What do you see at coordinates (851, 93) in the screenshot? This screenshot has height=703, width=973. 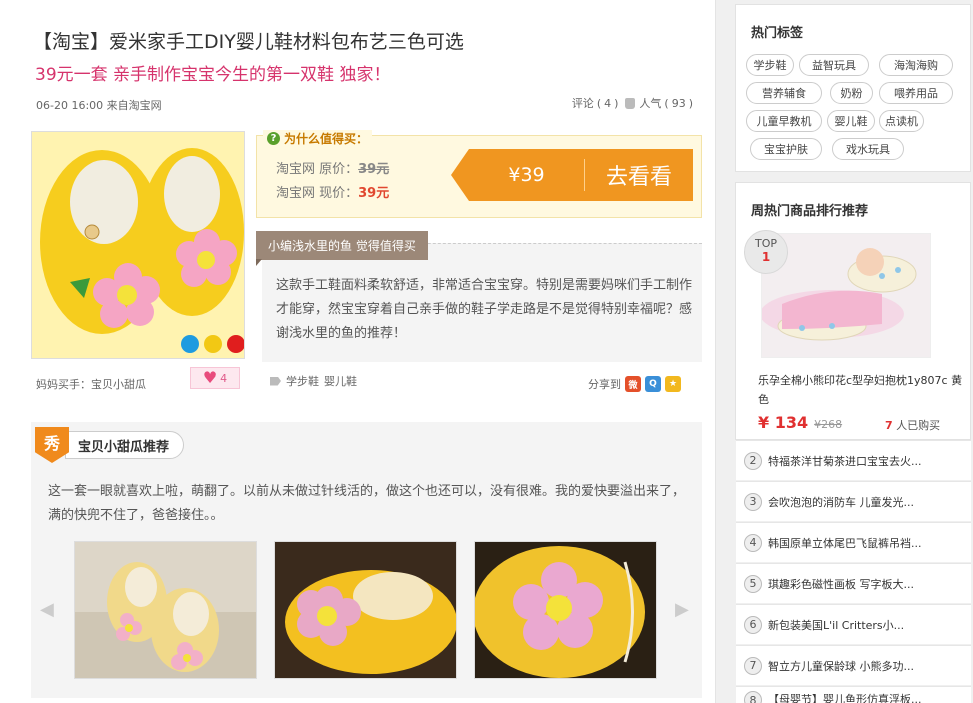 I see `hot-tag: 奶粉` at bounding box center [851, 93].